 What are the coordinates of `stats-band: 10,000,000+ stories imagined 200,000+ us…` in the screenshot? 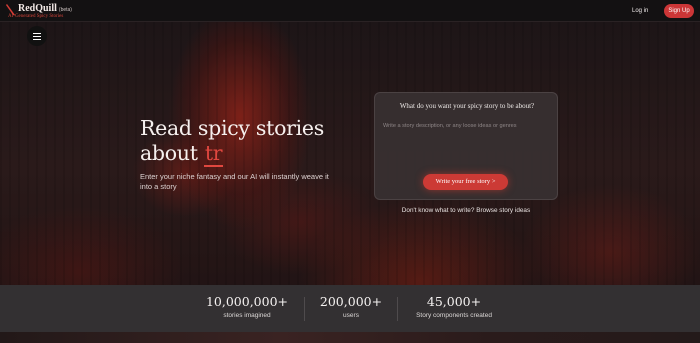 It's located at (350, 308).